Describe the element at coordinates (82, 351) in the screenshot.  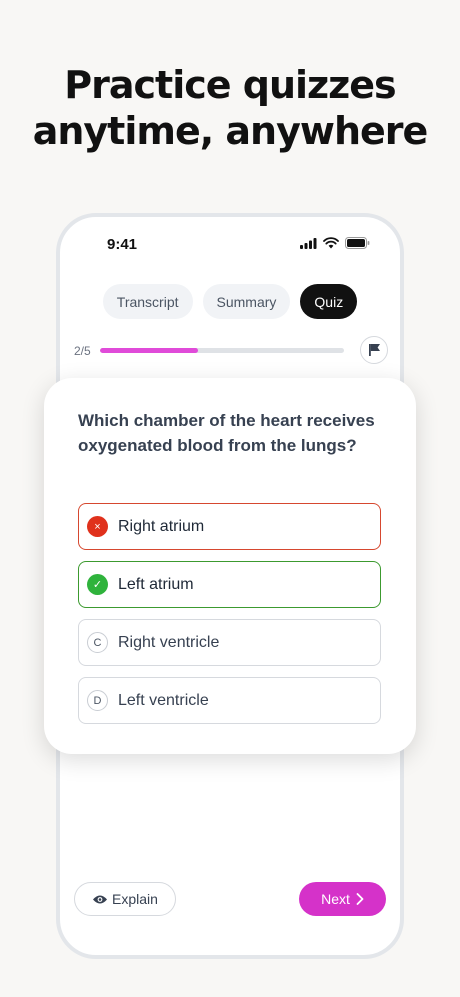
I see `progress-label: 2/5` at that location.